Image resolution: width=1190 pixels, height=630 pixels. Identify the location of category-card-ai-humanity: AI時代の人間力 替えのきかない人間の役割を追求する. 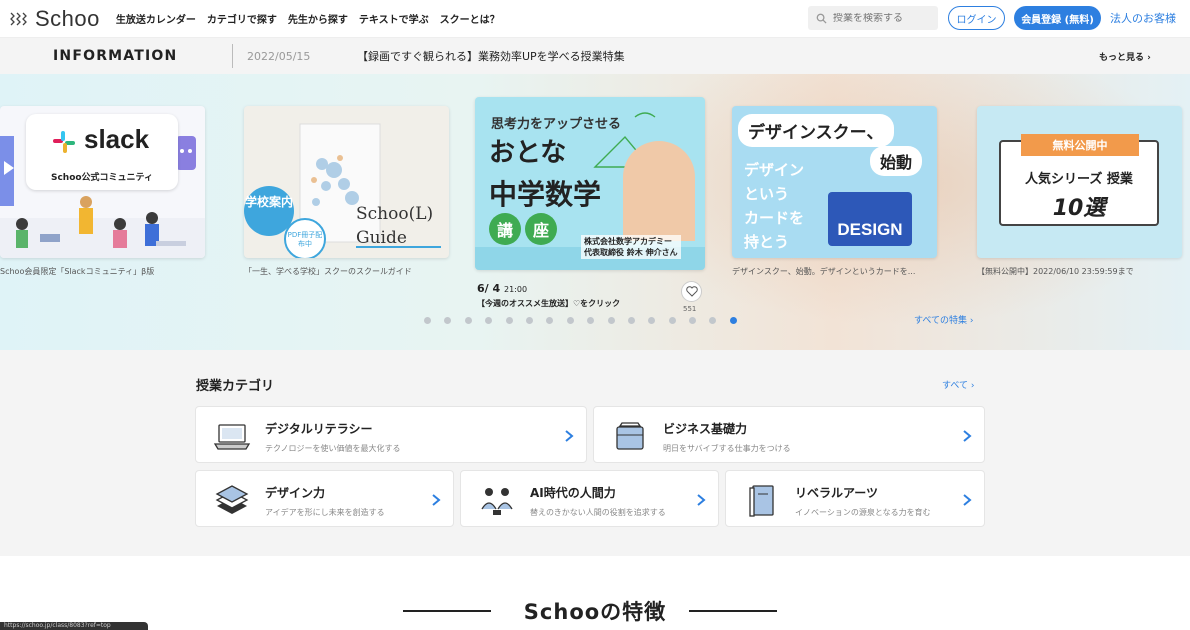
(589, 498).